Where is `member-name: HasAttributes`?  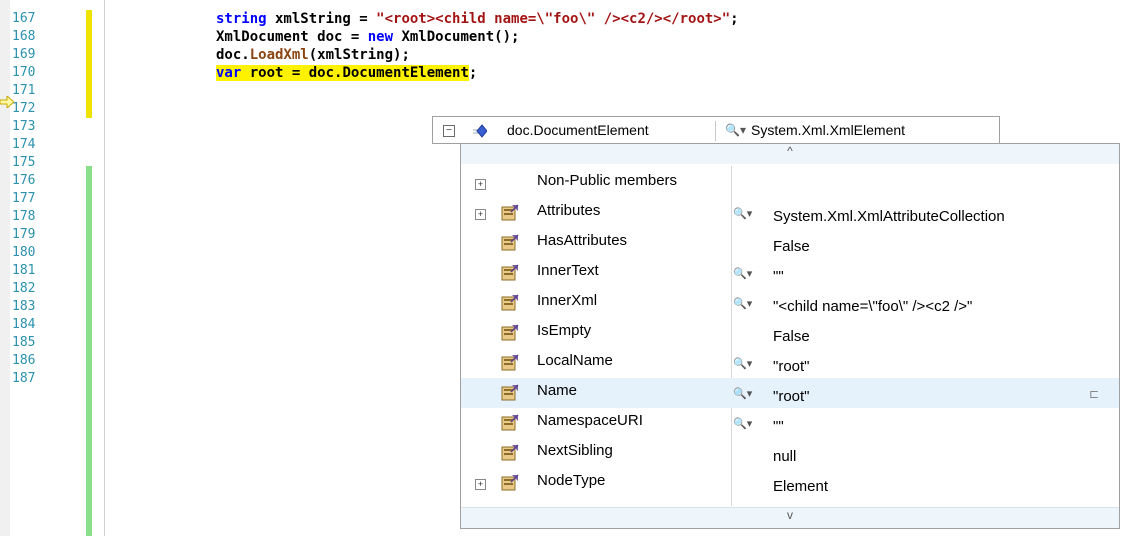
member-name: HasAttributes is located at coordinates (582, 240).